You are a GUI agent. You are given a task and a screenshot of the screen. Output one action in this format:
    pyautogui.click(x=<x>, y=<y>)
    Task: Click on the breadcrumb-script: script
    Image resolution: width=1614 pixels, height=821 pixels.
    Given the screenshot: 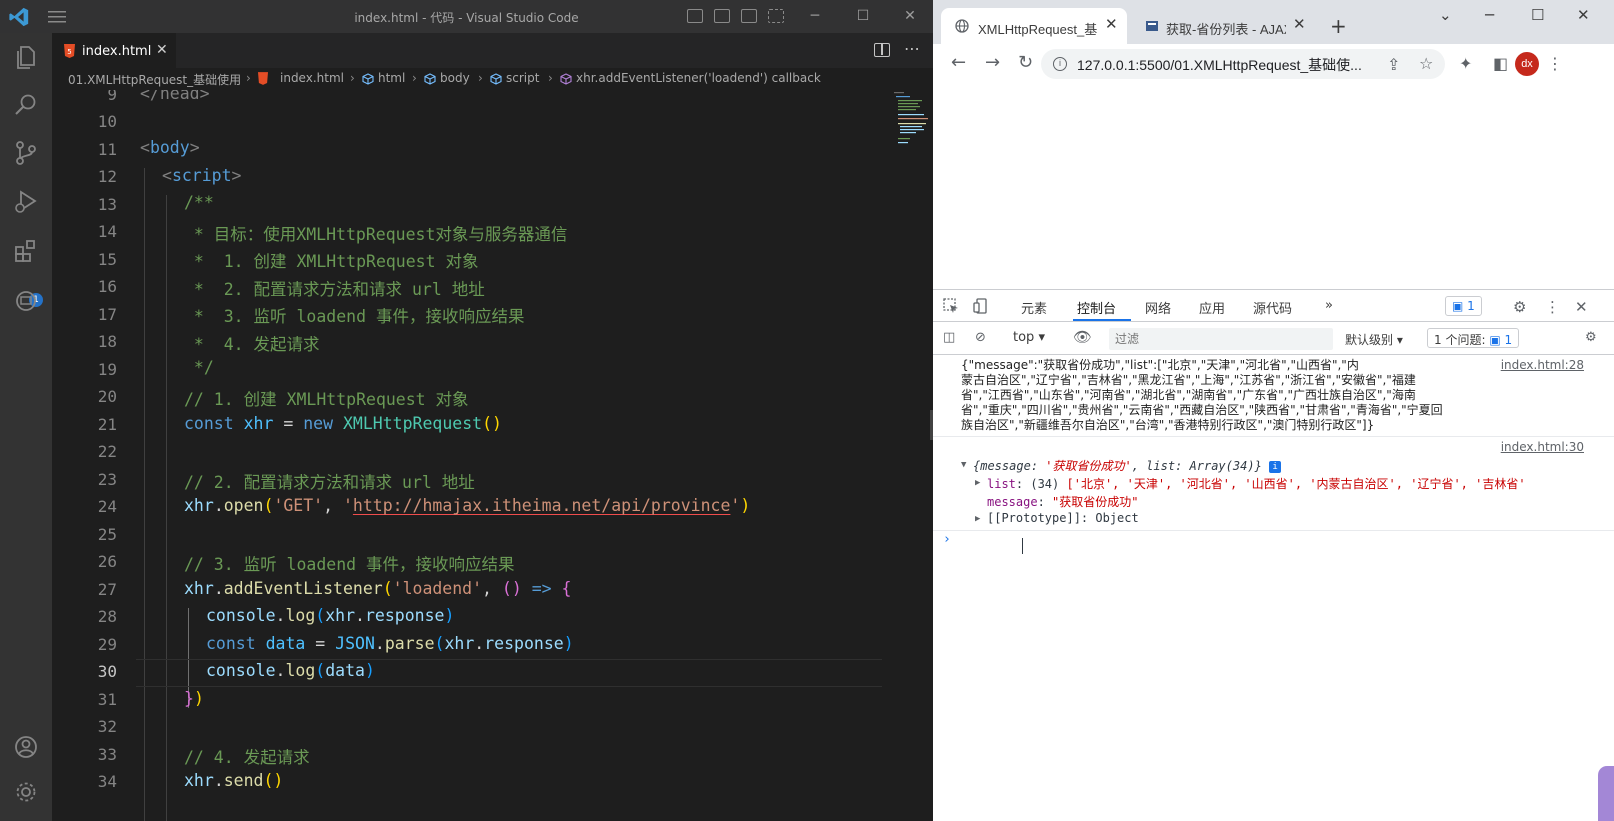 What is the action you would take?
    pyautogui.click(x=522, y=78)
    